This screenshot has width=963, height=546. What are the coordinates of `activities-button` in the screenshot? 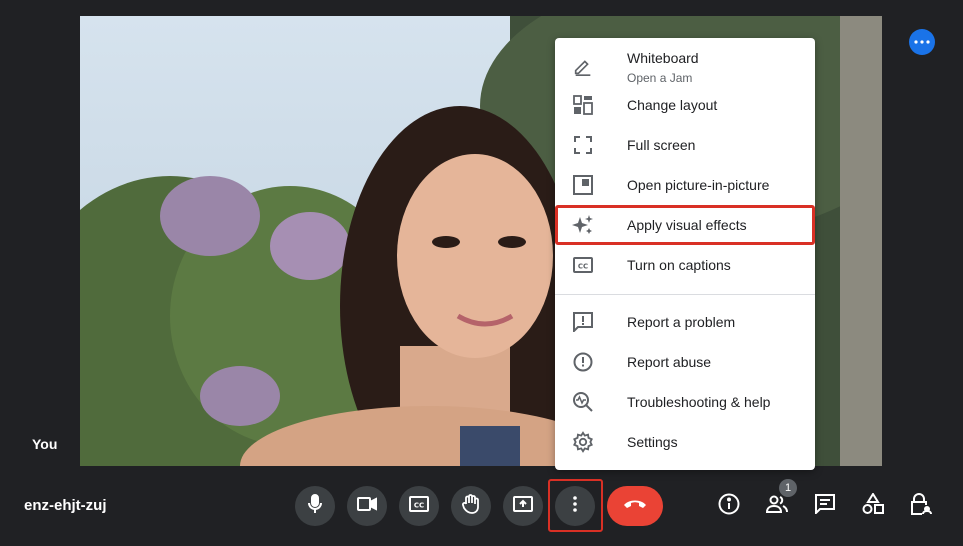 It's located at (873, 506).